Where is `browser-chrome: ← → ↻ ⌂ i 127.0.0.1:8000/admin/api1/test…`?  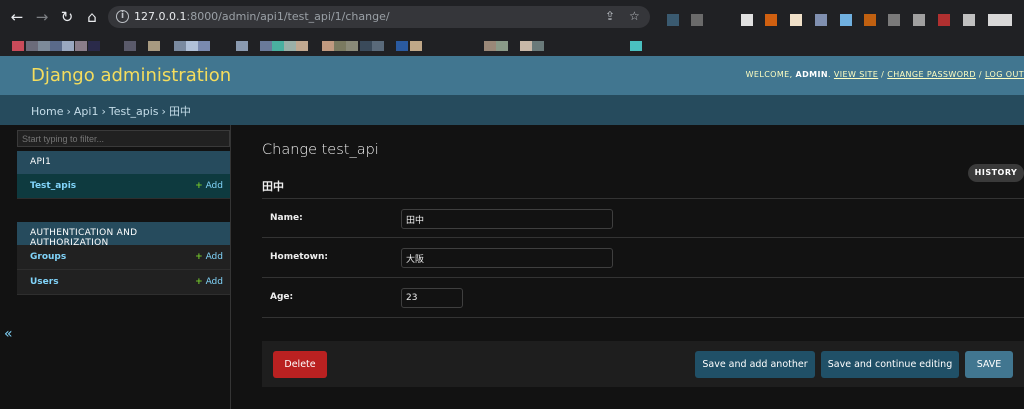 browser-chrome: ← → ↻ ⌂ i 127.0.0.1:8000/admin/api1/test… is located at coordinates (512, 28).